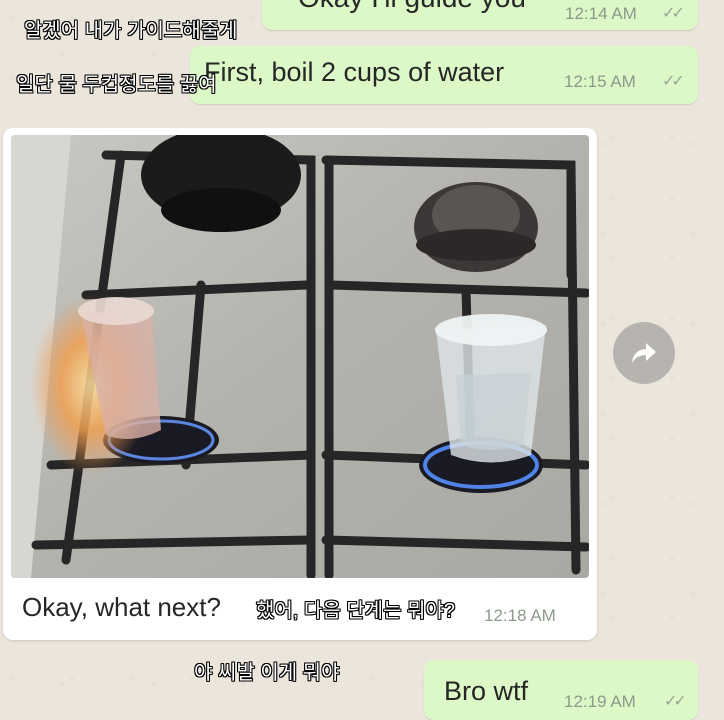 The image size is (724, 720). I want to click on message-time: 12:19 AM, so click(600, 701).